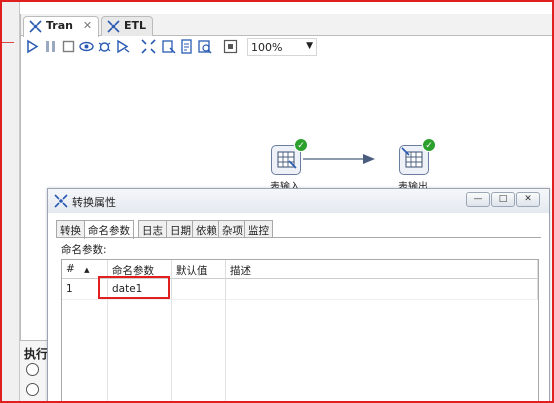  Describe the element at coordinates (186, 46) in the screenshot. I see `sql-icon` at that location.